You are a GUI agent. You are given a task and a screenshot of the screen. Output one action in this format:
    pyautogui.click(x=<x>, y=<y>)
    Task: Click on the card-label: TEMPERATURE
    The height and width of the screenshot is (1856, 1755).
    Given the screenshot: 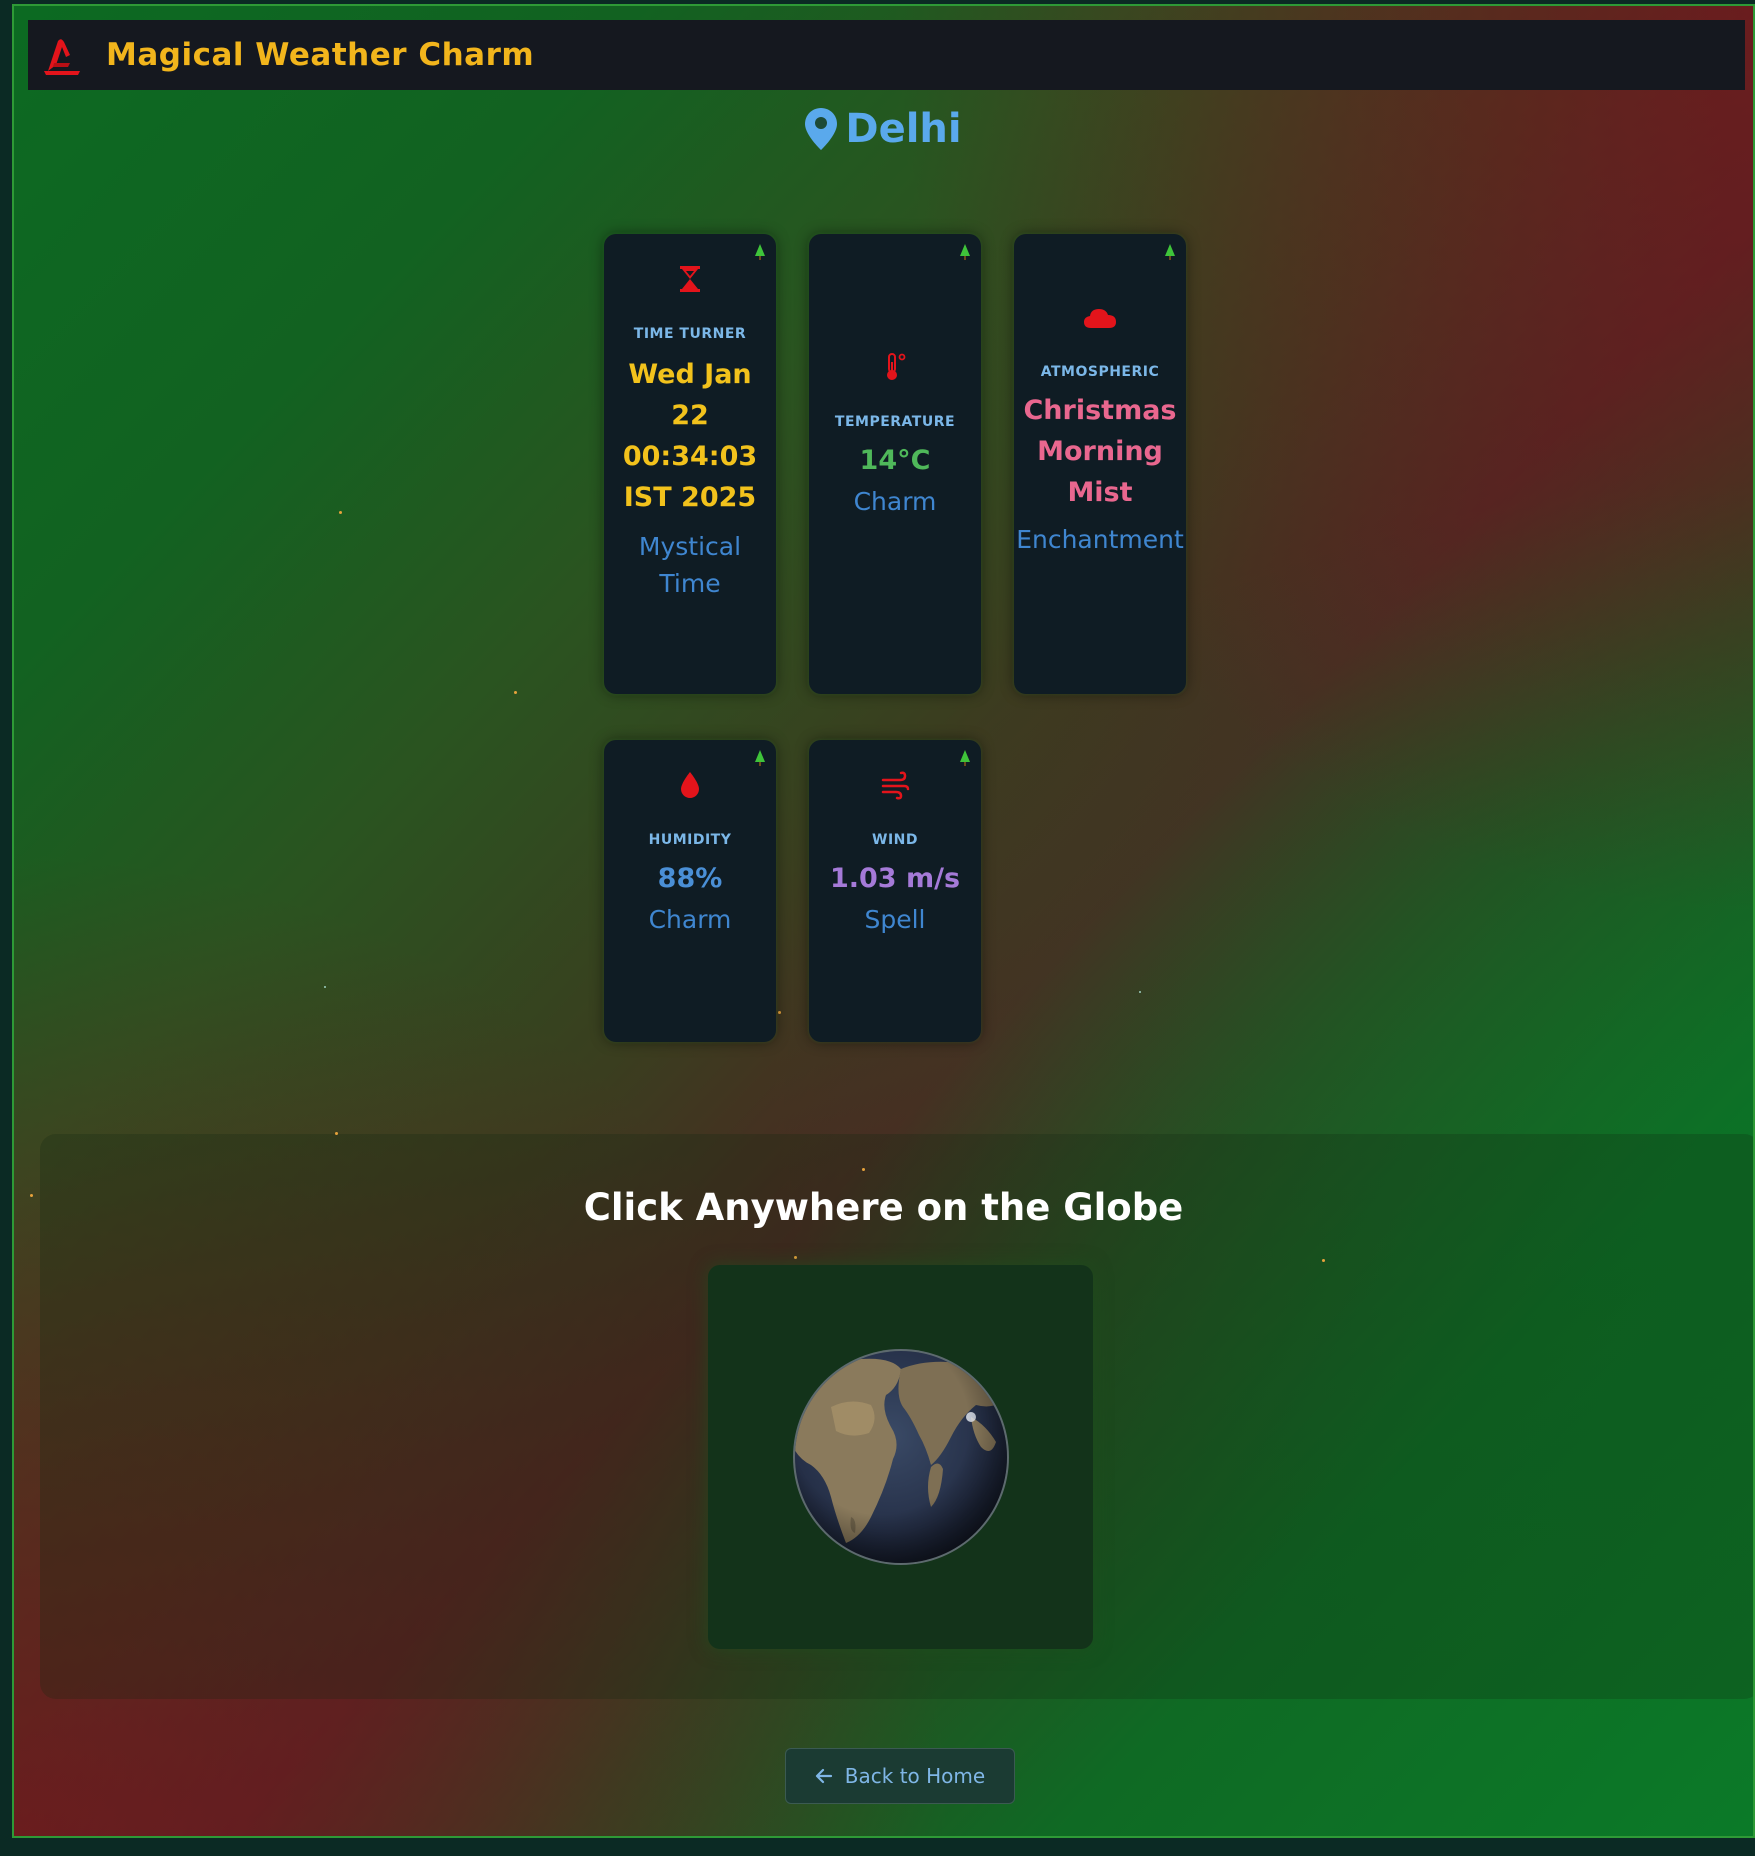 What is the action you would take?
    pyautogui.click(x=895, y=422)
    